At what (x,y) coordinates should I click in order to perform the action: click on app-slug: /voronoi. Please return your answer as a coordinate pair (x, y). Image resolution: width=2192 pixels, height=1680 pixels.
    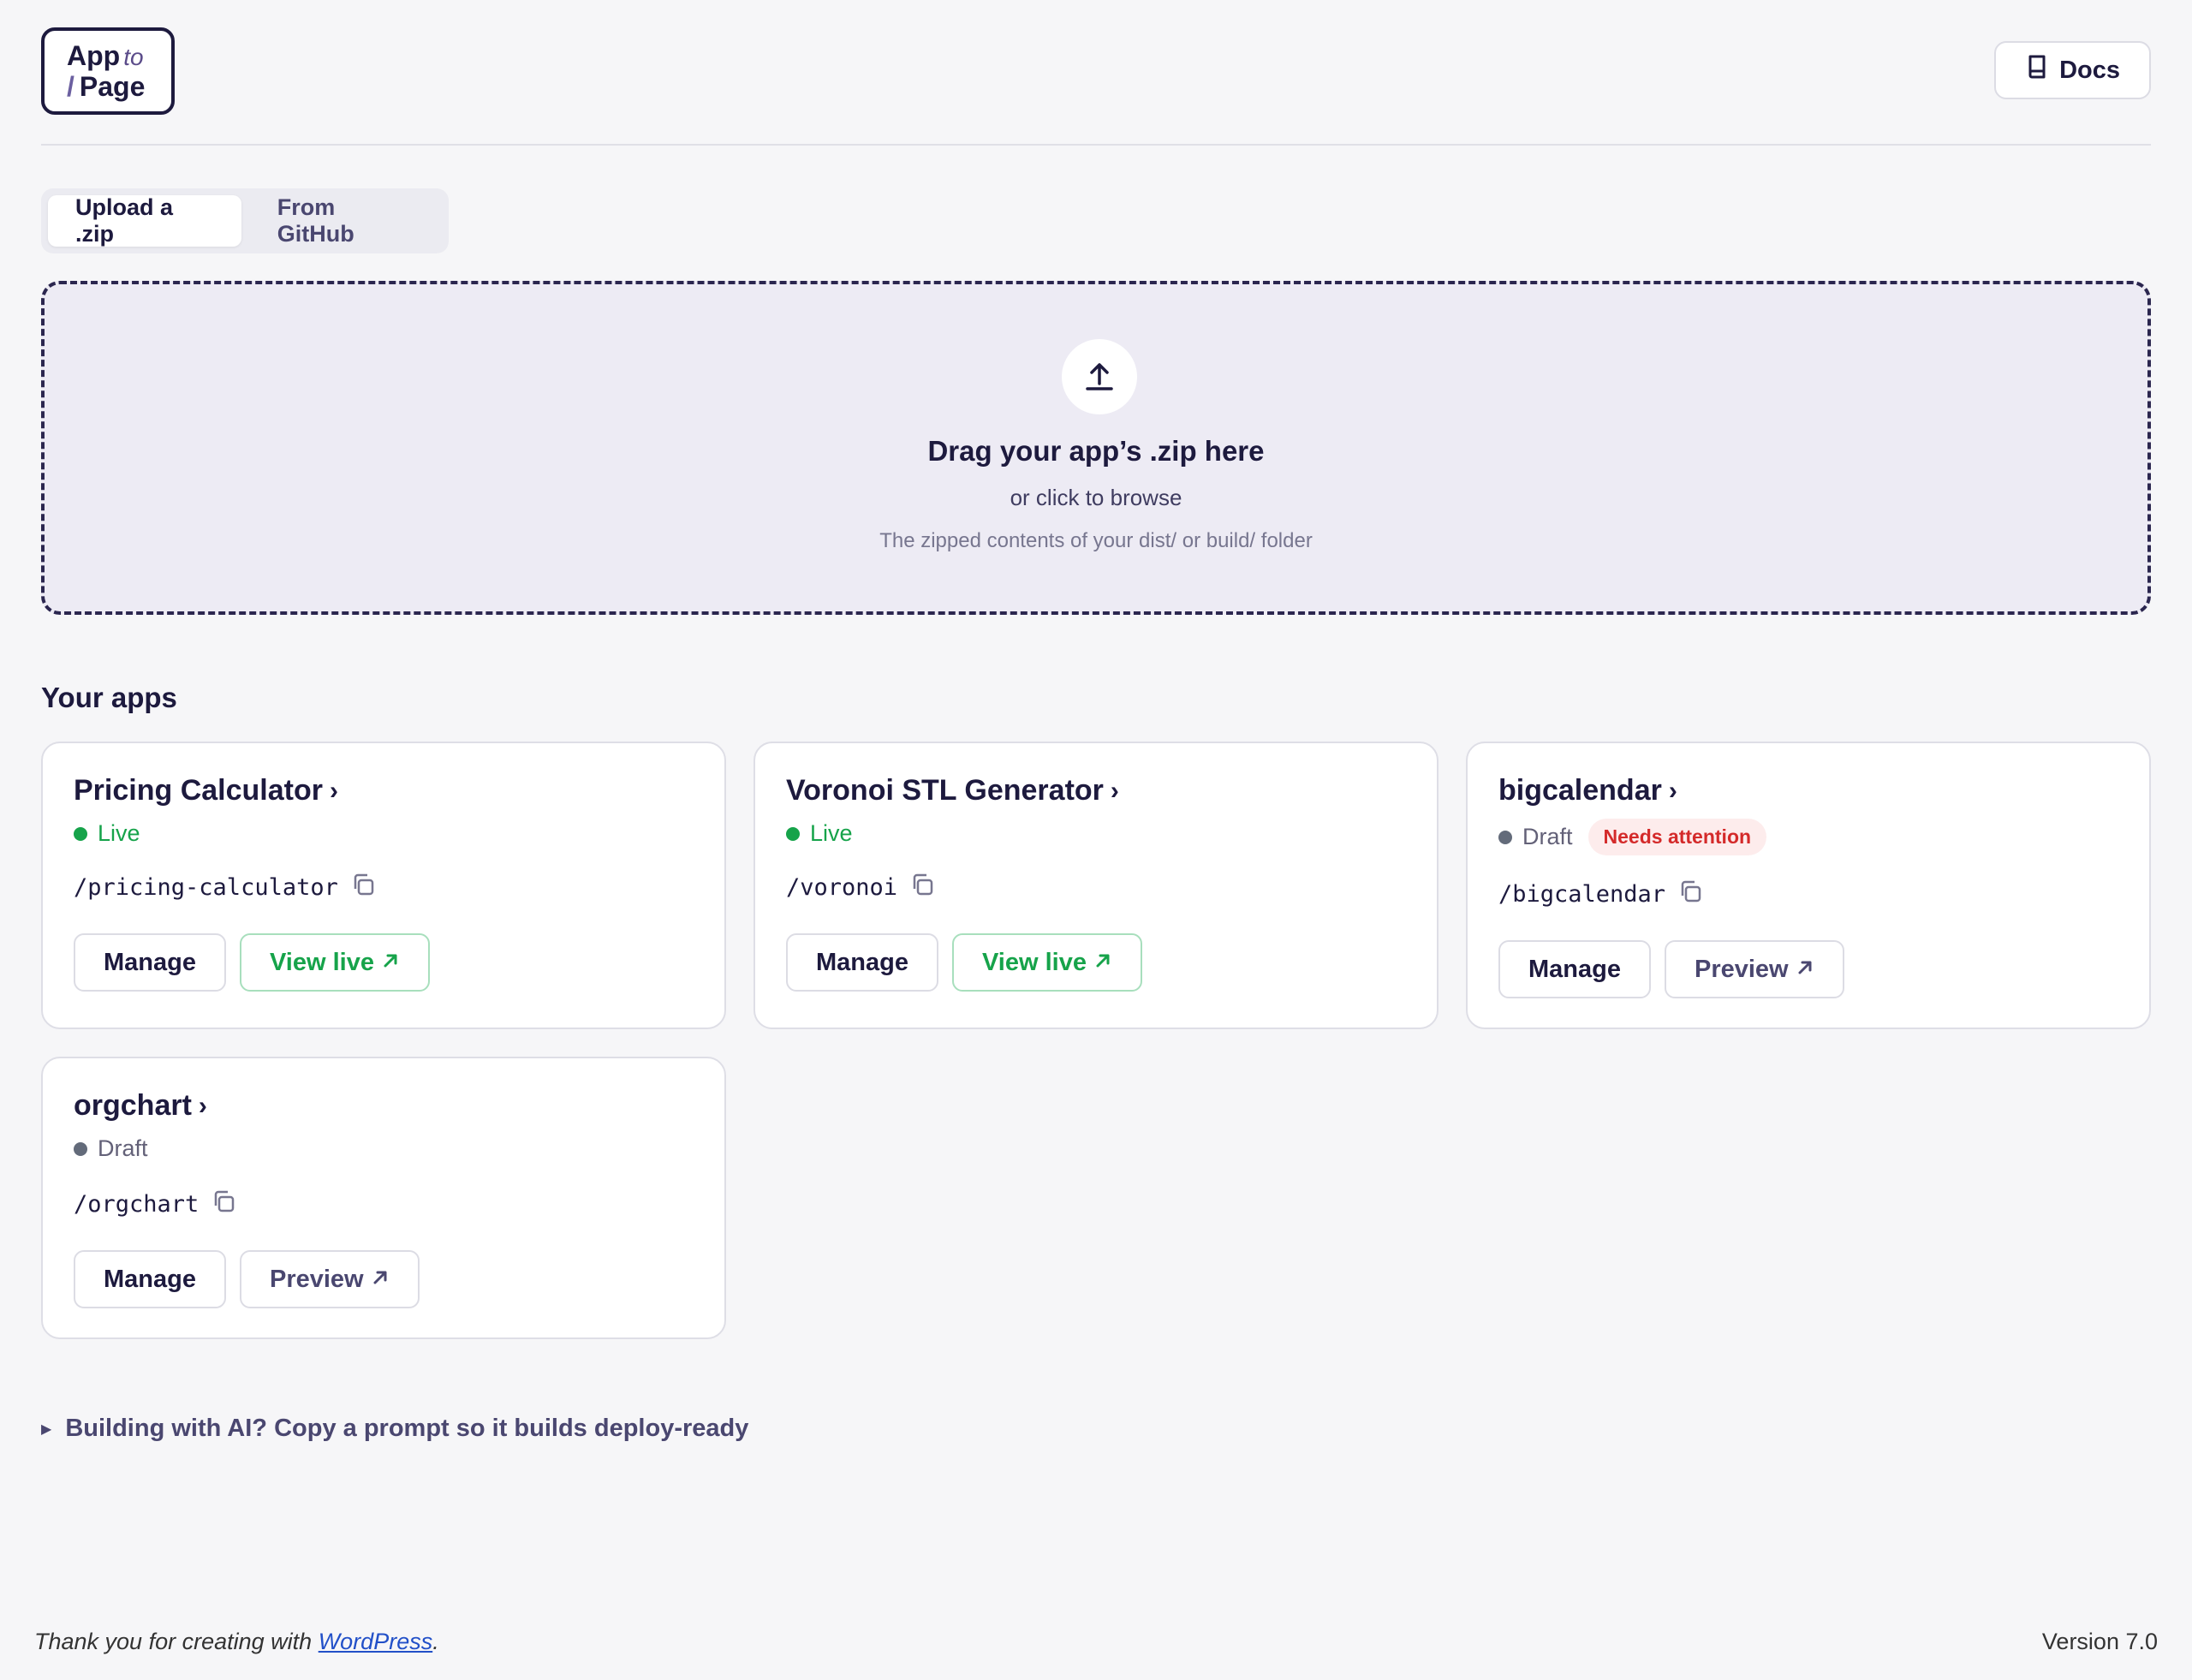
    Looking at the image, I should click on (842, 888).